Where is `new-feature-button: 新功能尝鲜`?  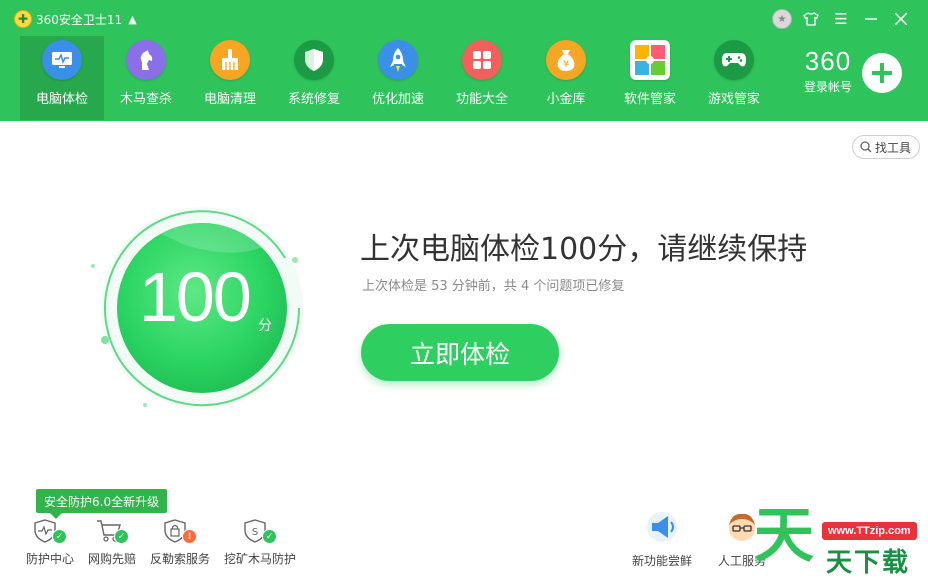
new-feature-button: 新功能尝鲜 is located at coordinates (662, 539).